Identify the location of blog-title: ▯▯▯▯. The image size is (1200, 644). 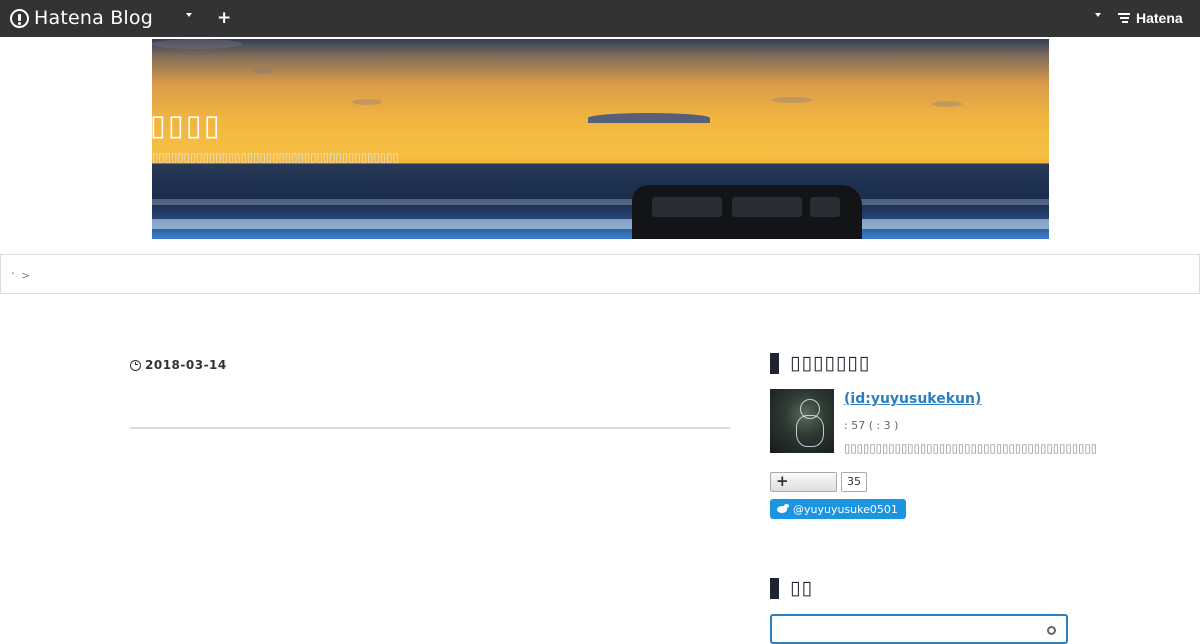
(186, 125).